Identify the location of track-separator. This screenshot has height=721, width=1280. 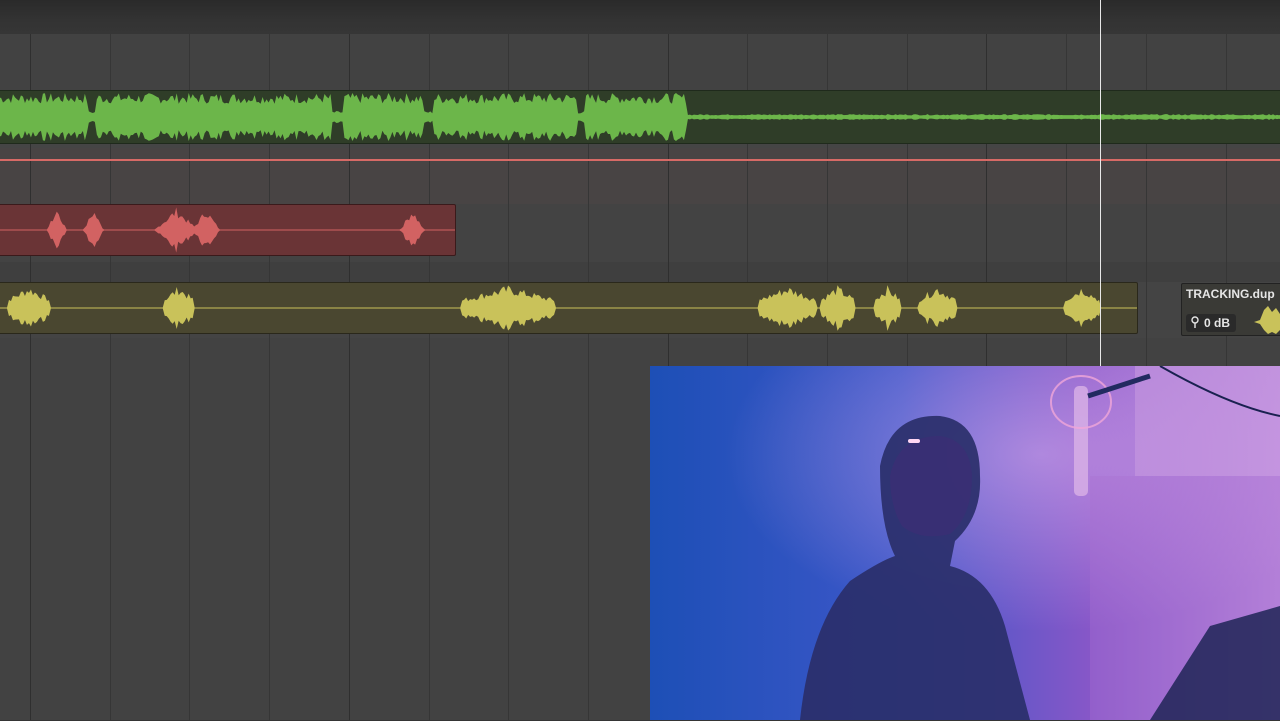
(640, 160).